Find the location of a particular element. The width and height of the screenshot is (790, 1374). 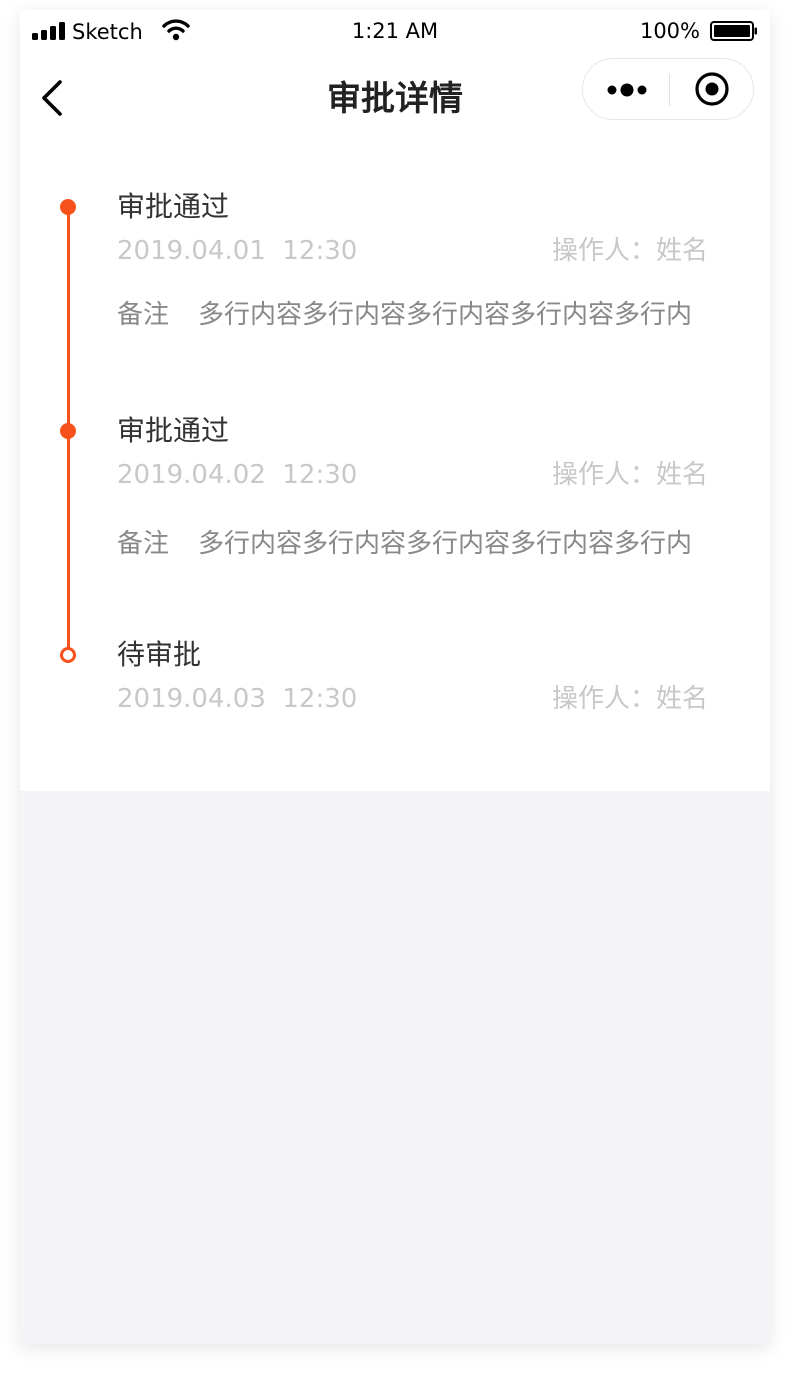

timeline-dot-pending is located at coordinates (68, 655).